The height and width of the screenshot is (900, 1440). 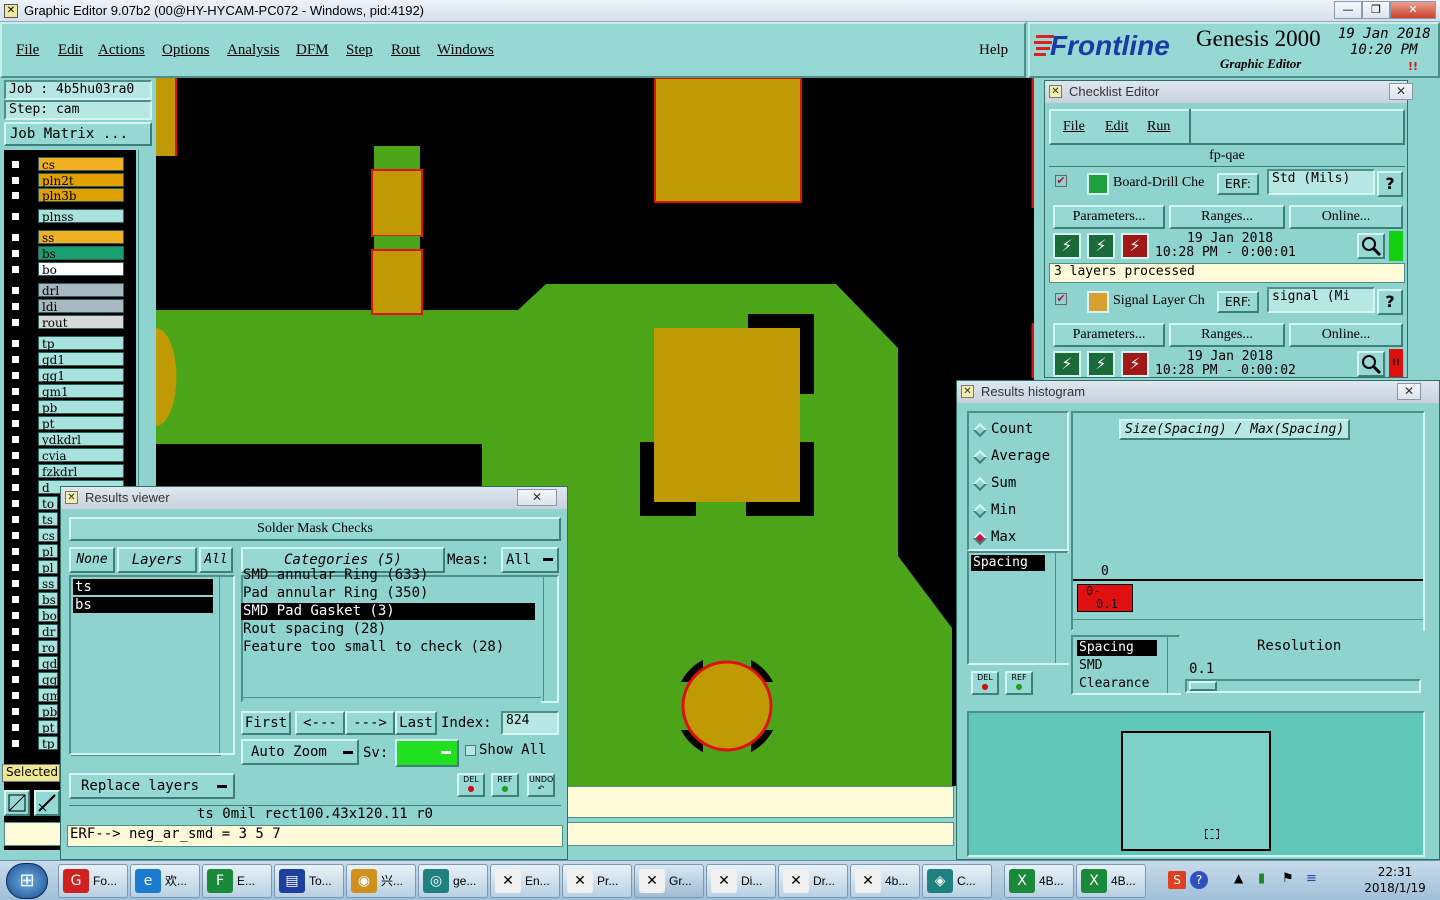 What do you see at coordinates (65, 471) in the screenshot?
I see `layer-row-fzkdrl: fzkdrl` at bounding box center [65, 471].